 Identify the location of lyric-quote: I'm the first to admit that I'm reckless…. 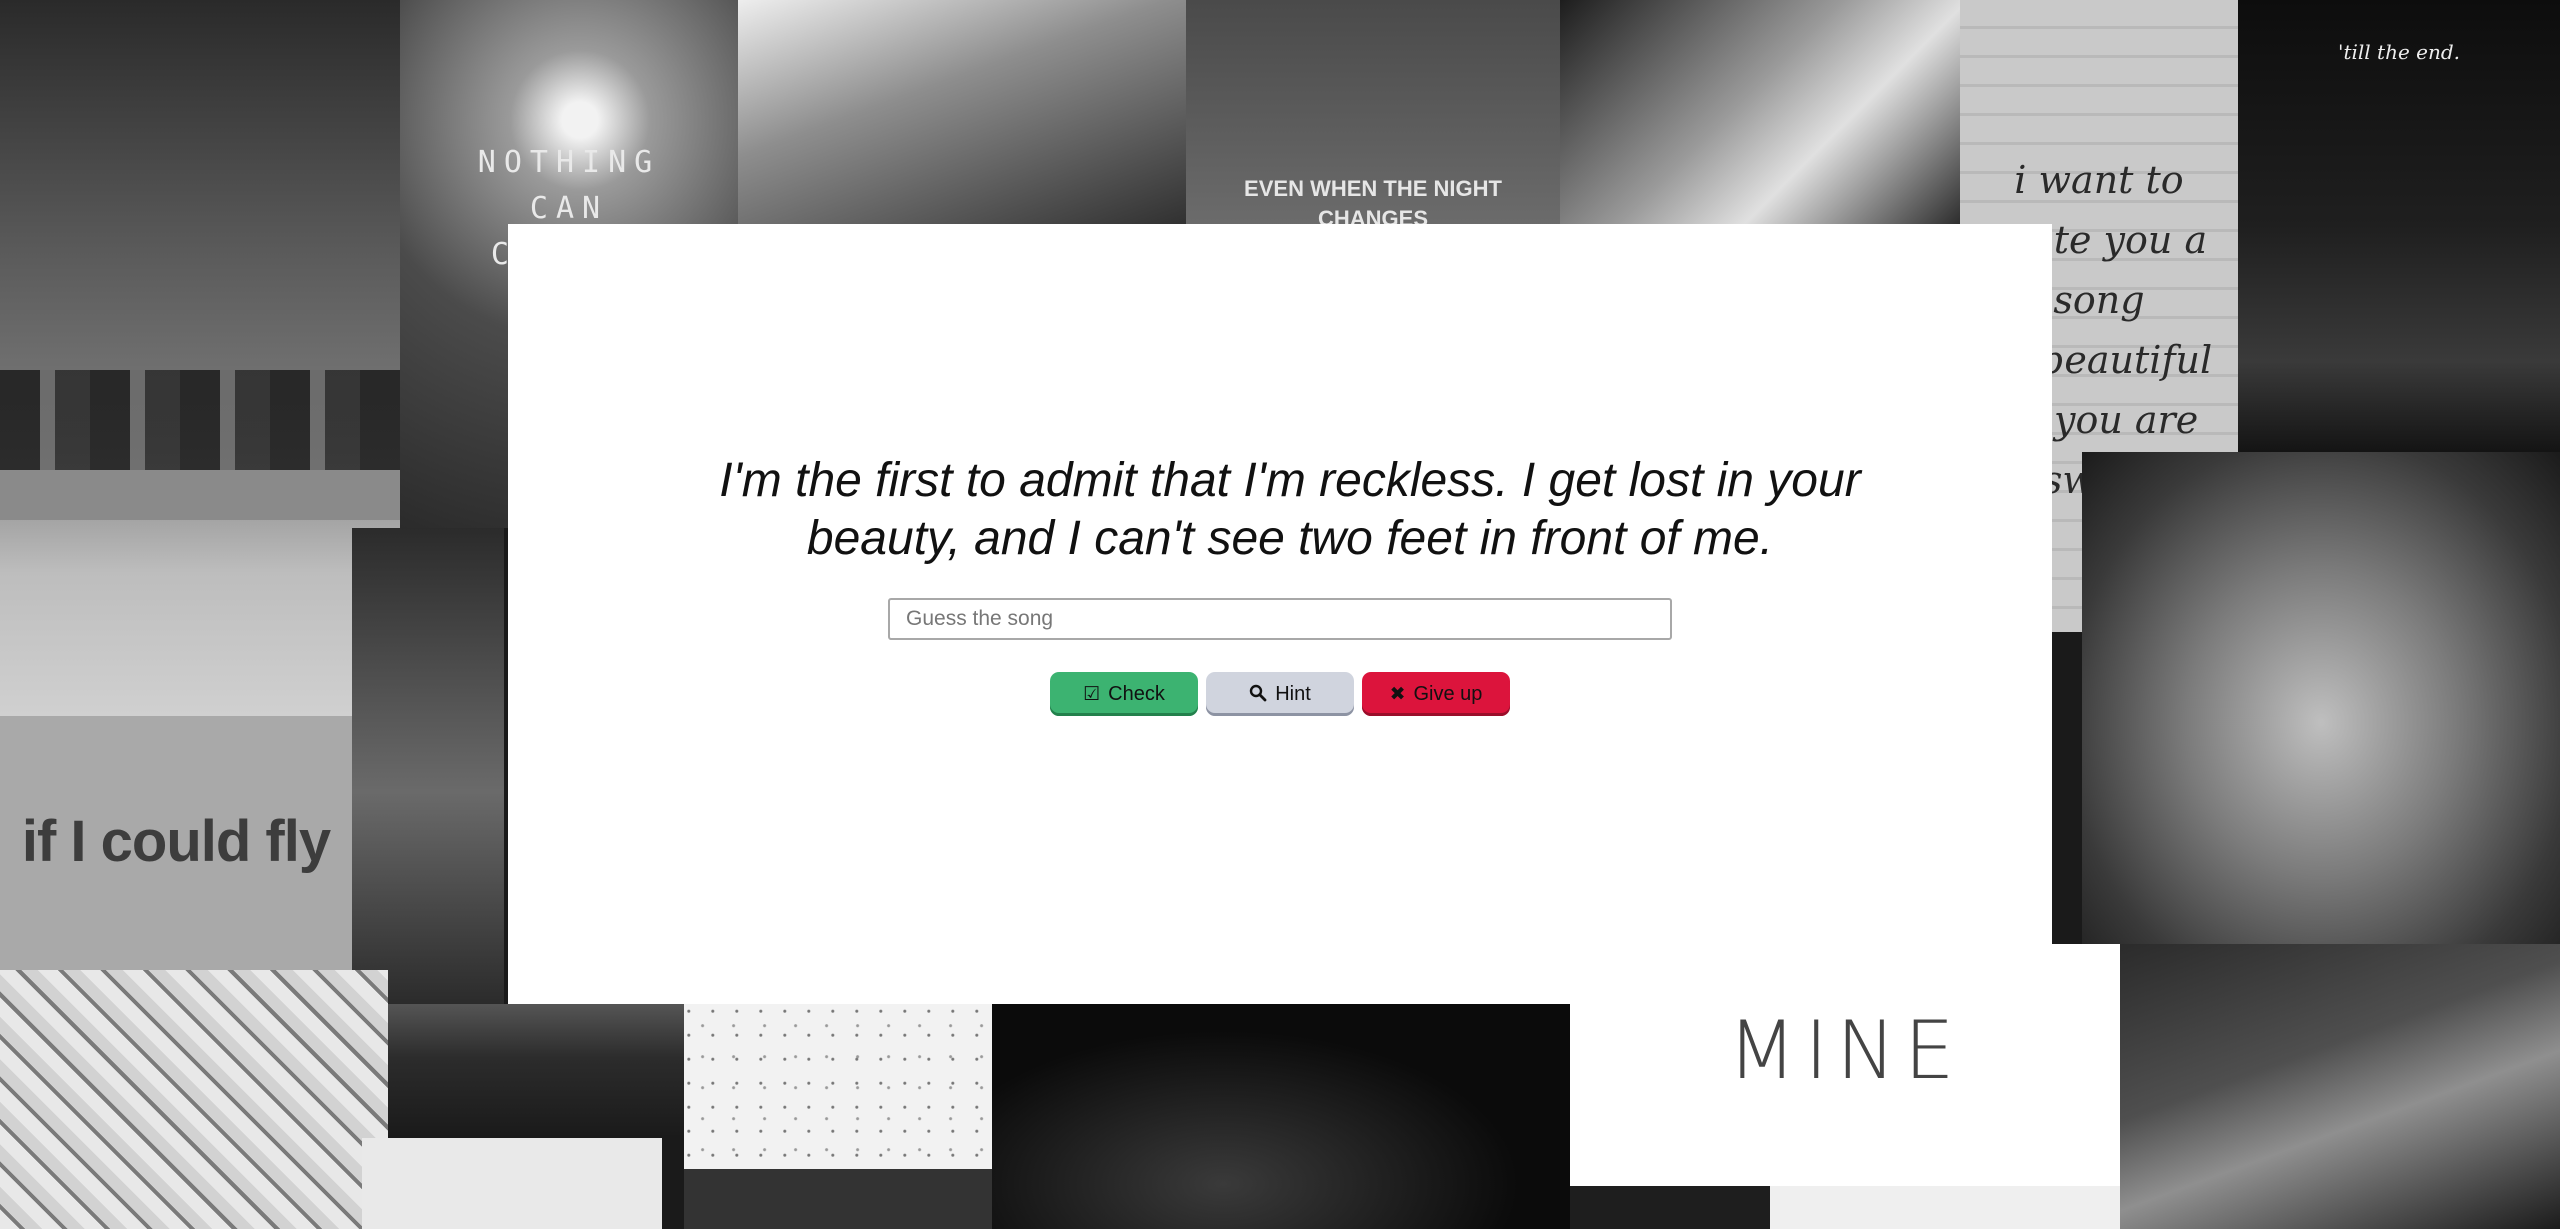
(1290, 509).